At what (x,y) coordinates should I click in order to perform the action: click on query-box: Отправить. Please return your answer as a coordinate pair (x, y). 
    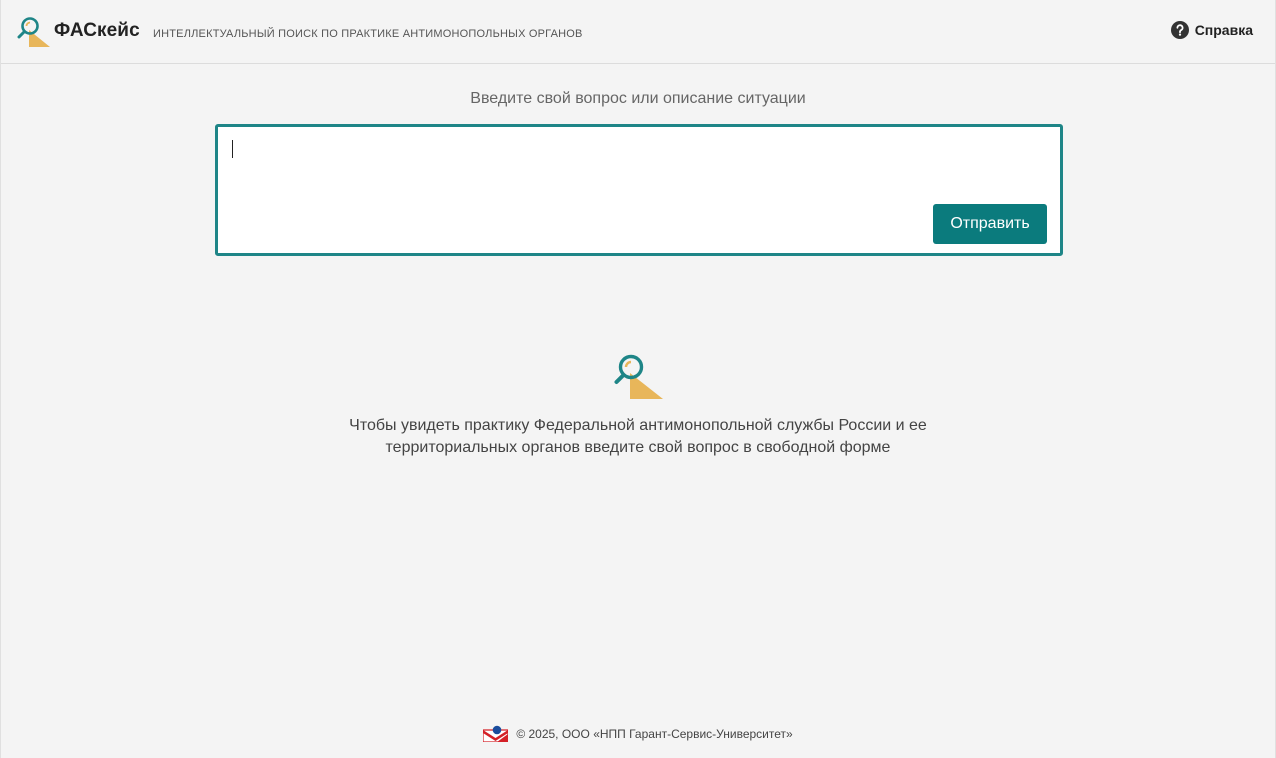
    Looking at the image, I should click on (639, 190).